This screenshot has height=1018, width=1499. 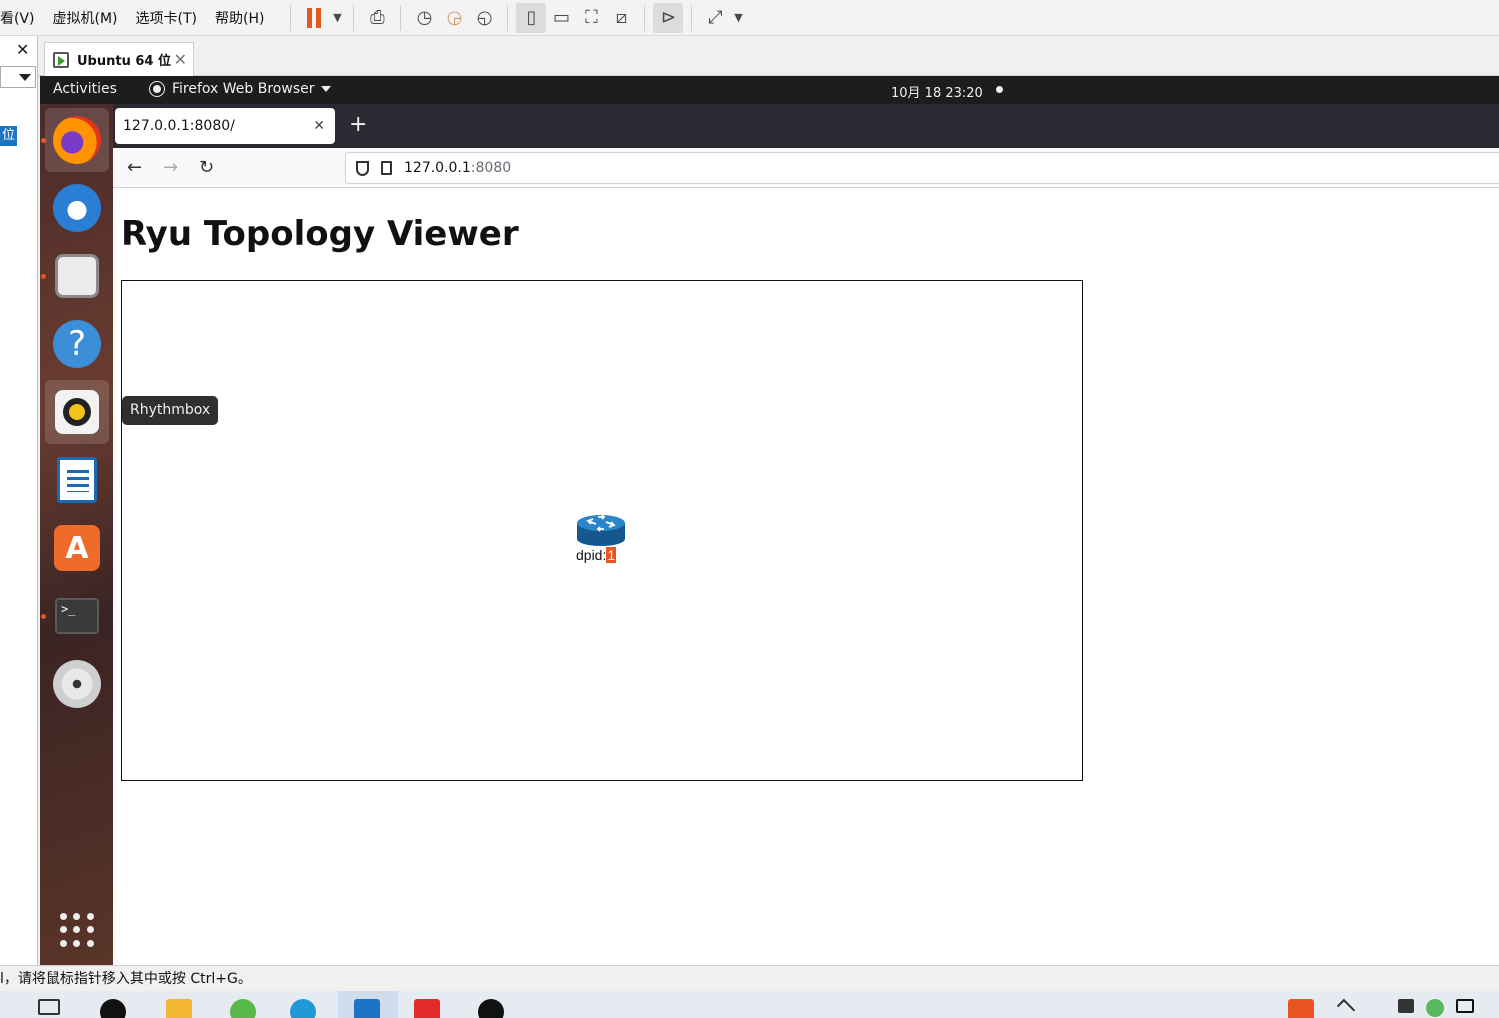 I want to click on unity-icon: ⧄, so click(x=621, y=18).